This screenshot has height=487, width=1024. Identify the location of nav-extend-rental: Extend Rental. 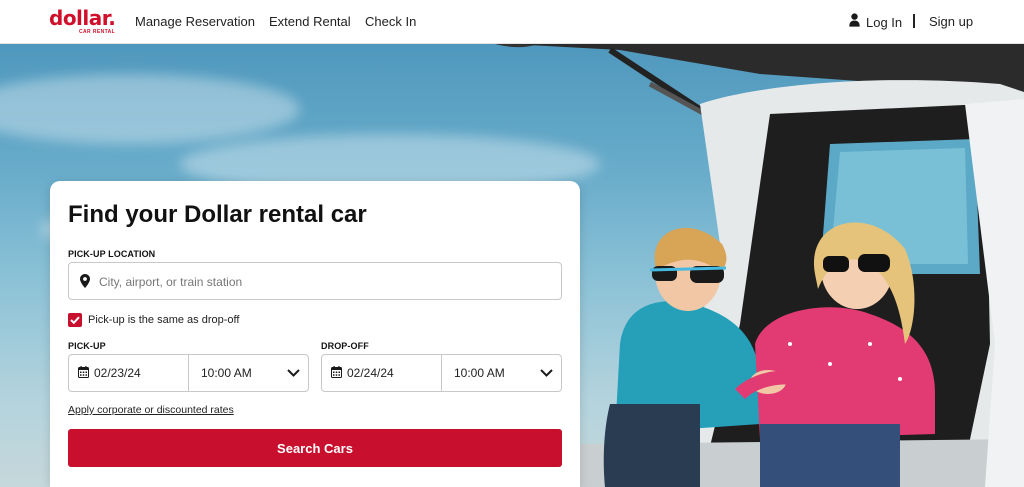
(310, 22).